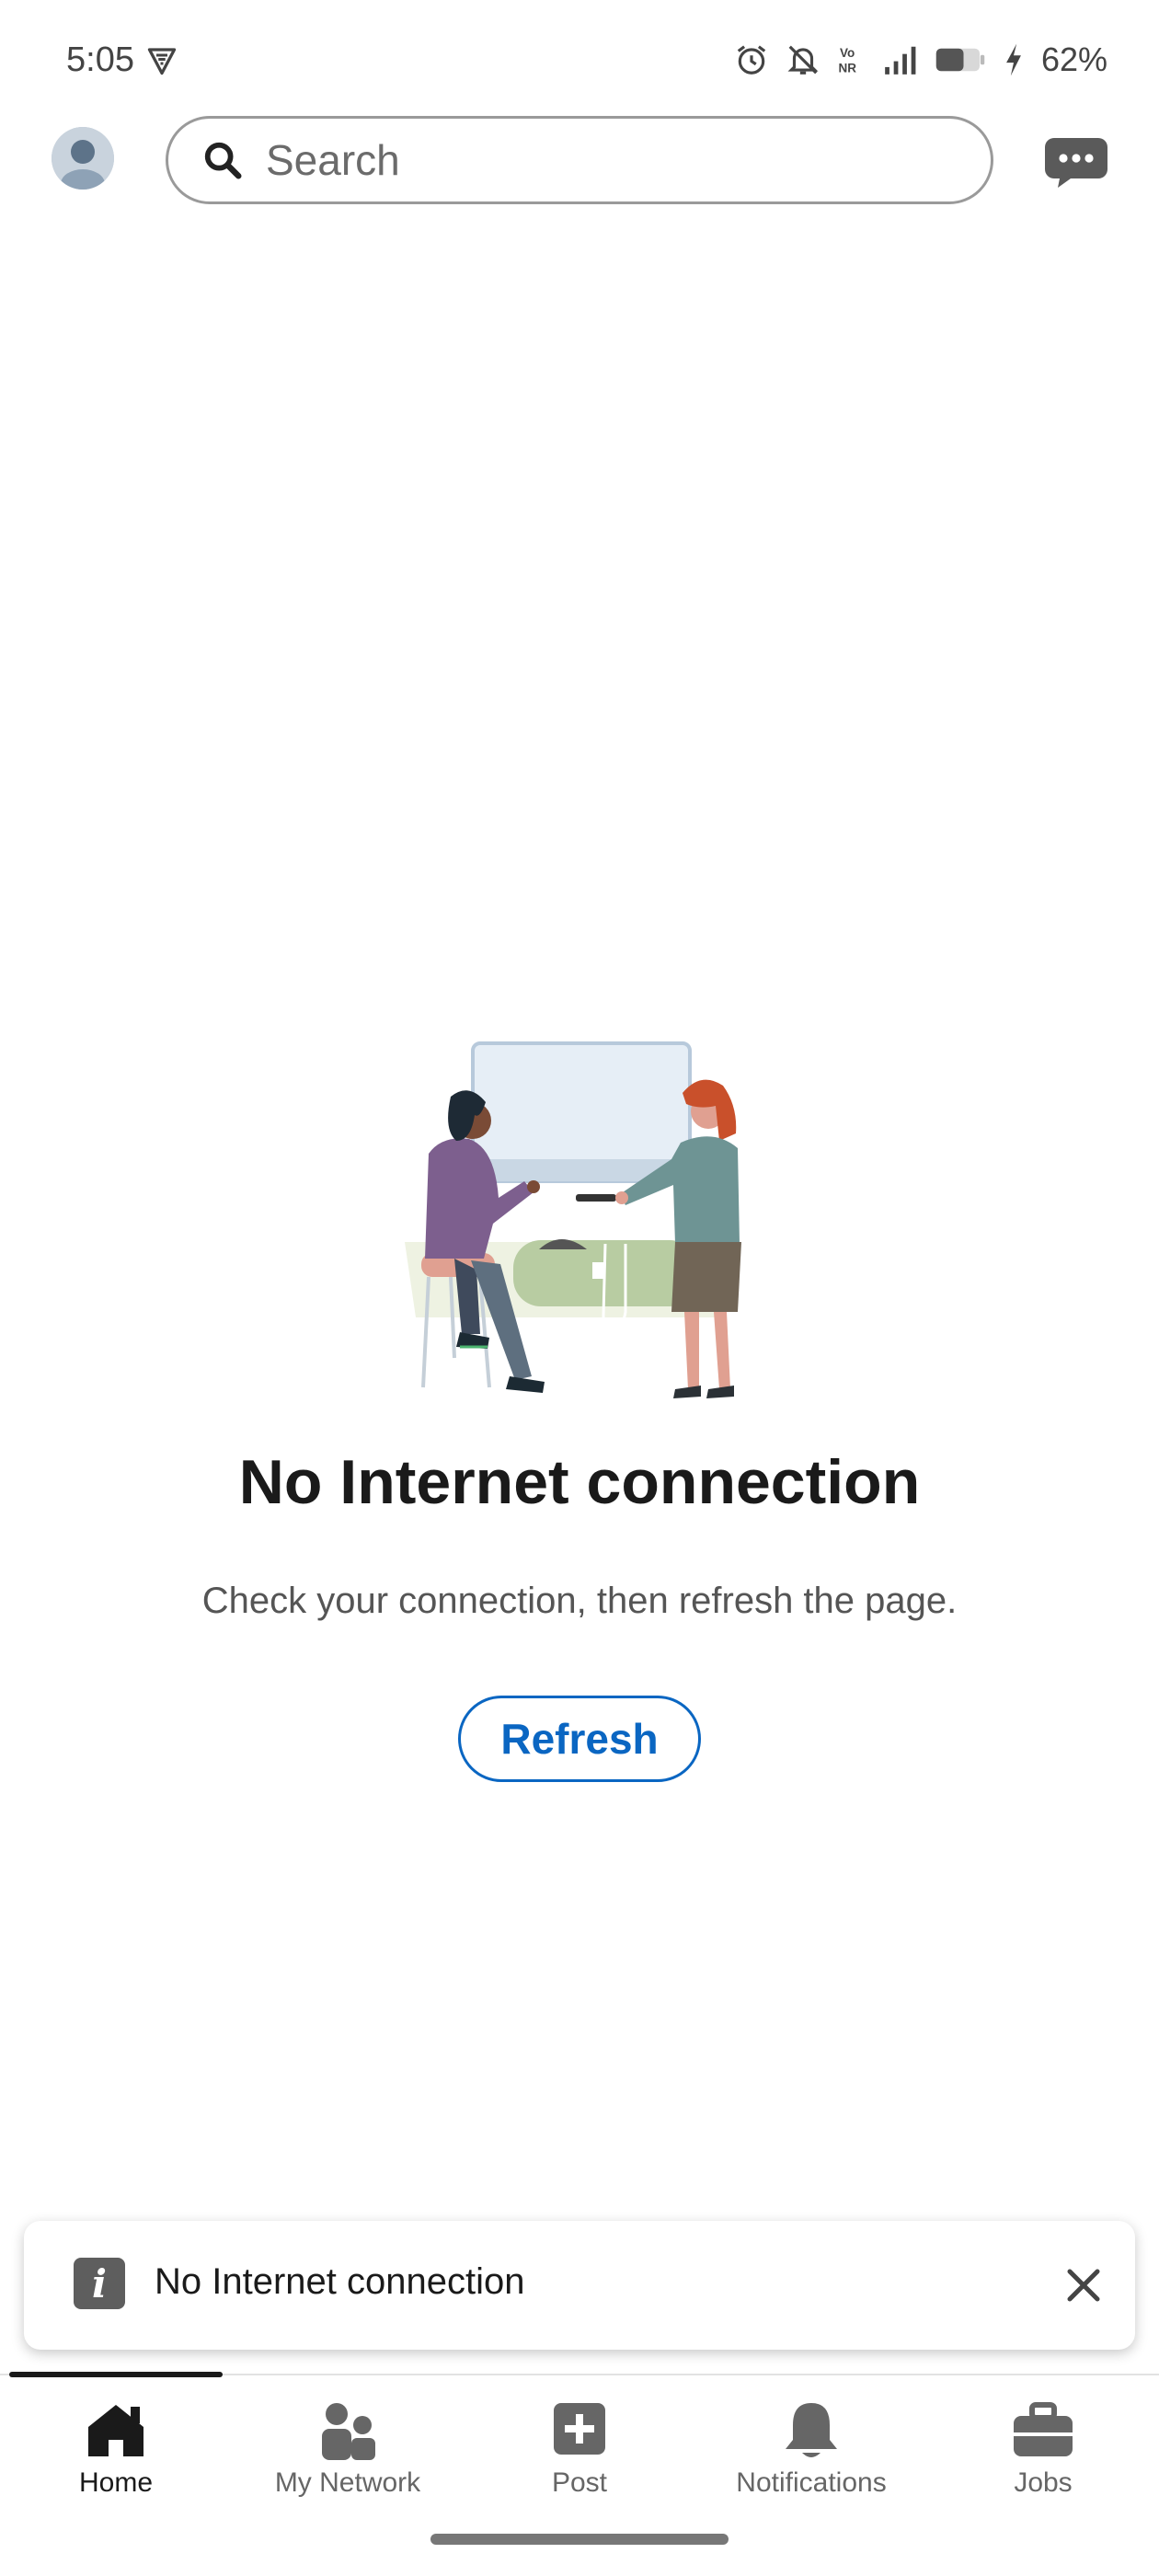  I want to click on post-icon, so click(579, 2429).